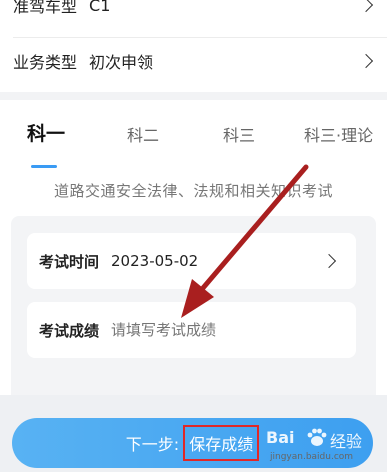 This screenshot has height=472, width=387. I want to click on next-step-label: 下一步:, so click(152, 444).